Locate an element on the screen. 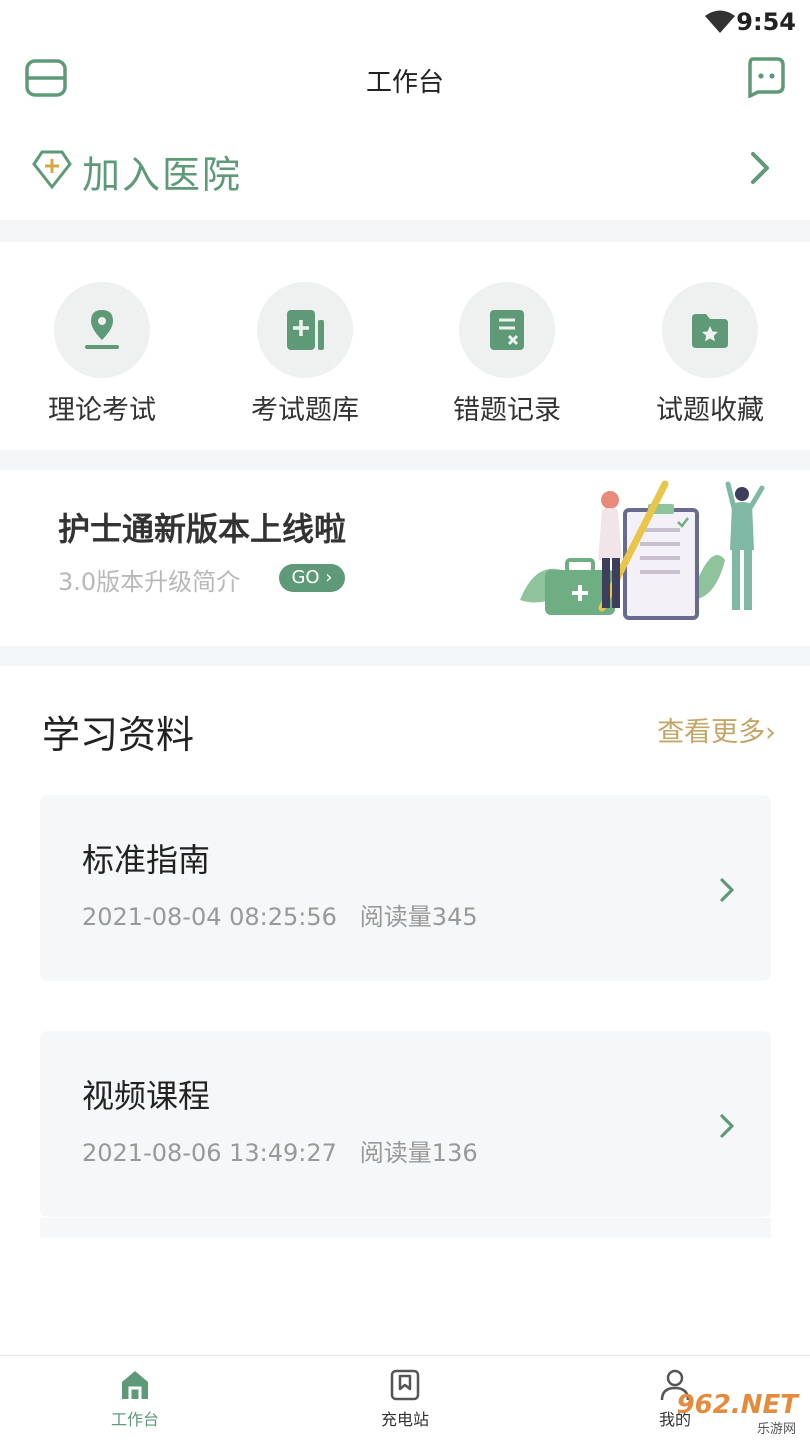 This screenshot has width=810, height=1440. card-date: 2021-08-06 13:49:27 is located at coordinates (209, 1153).